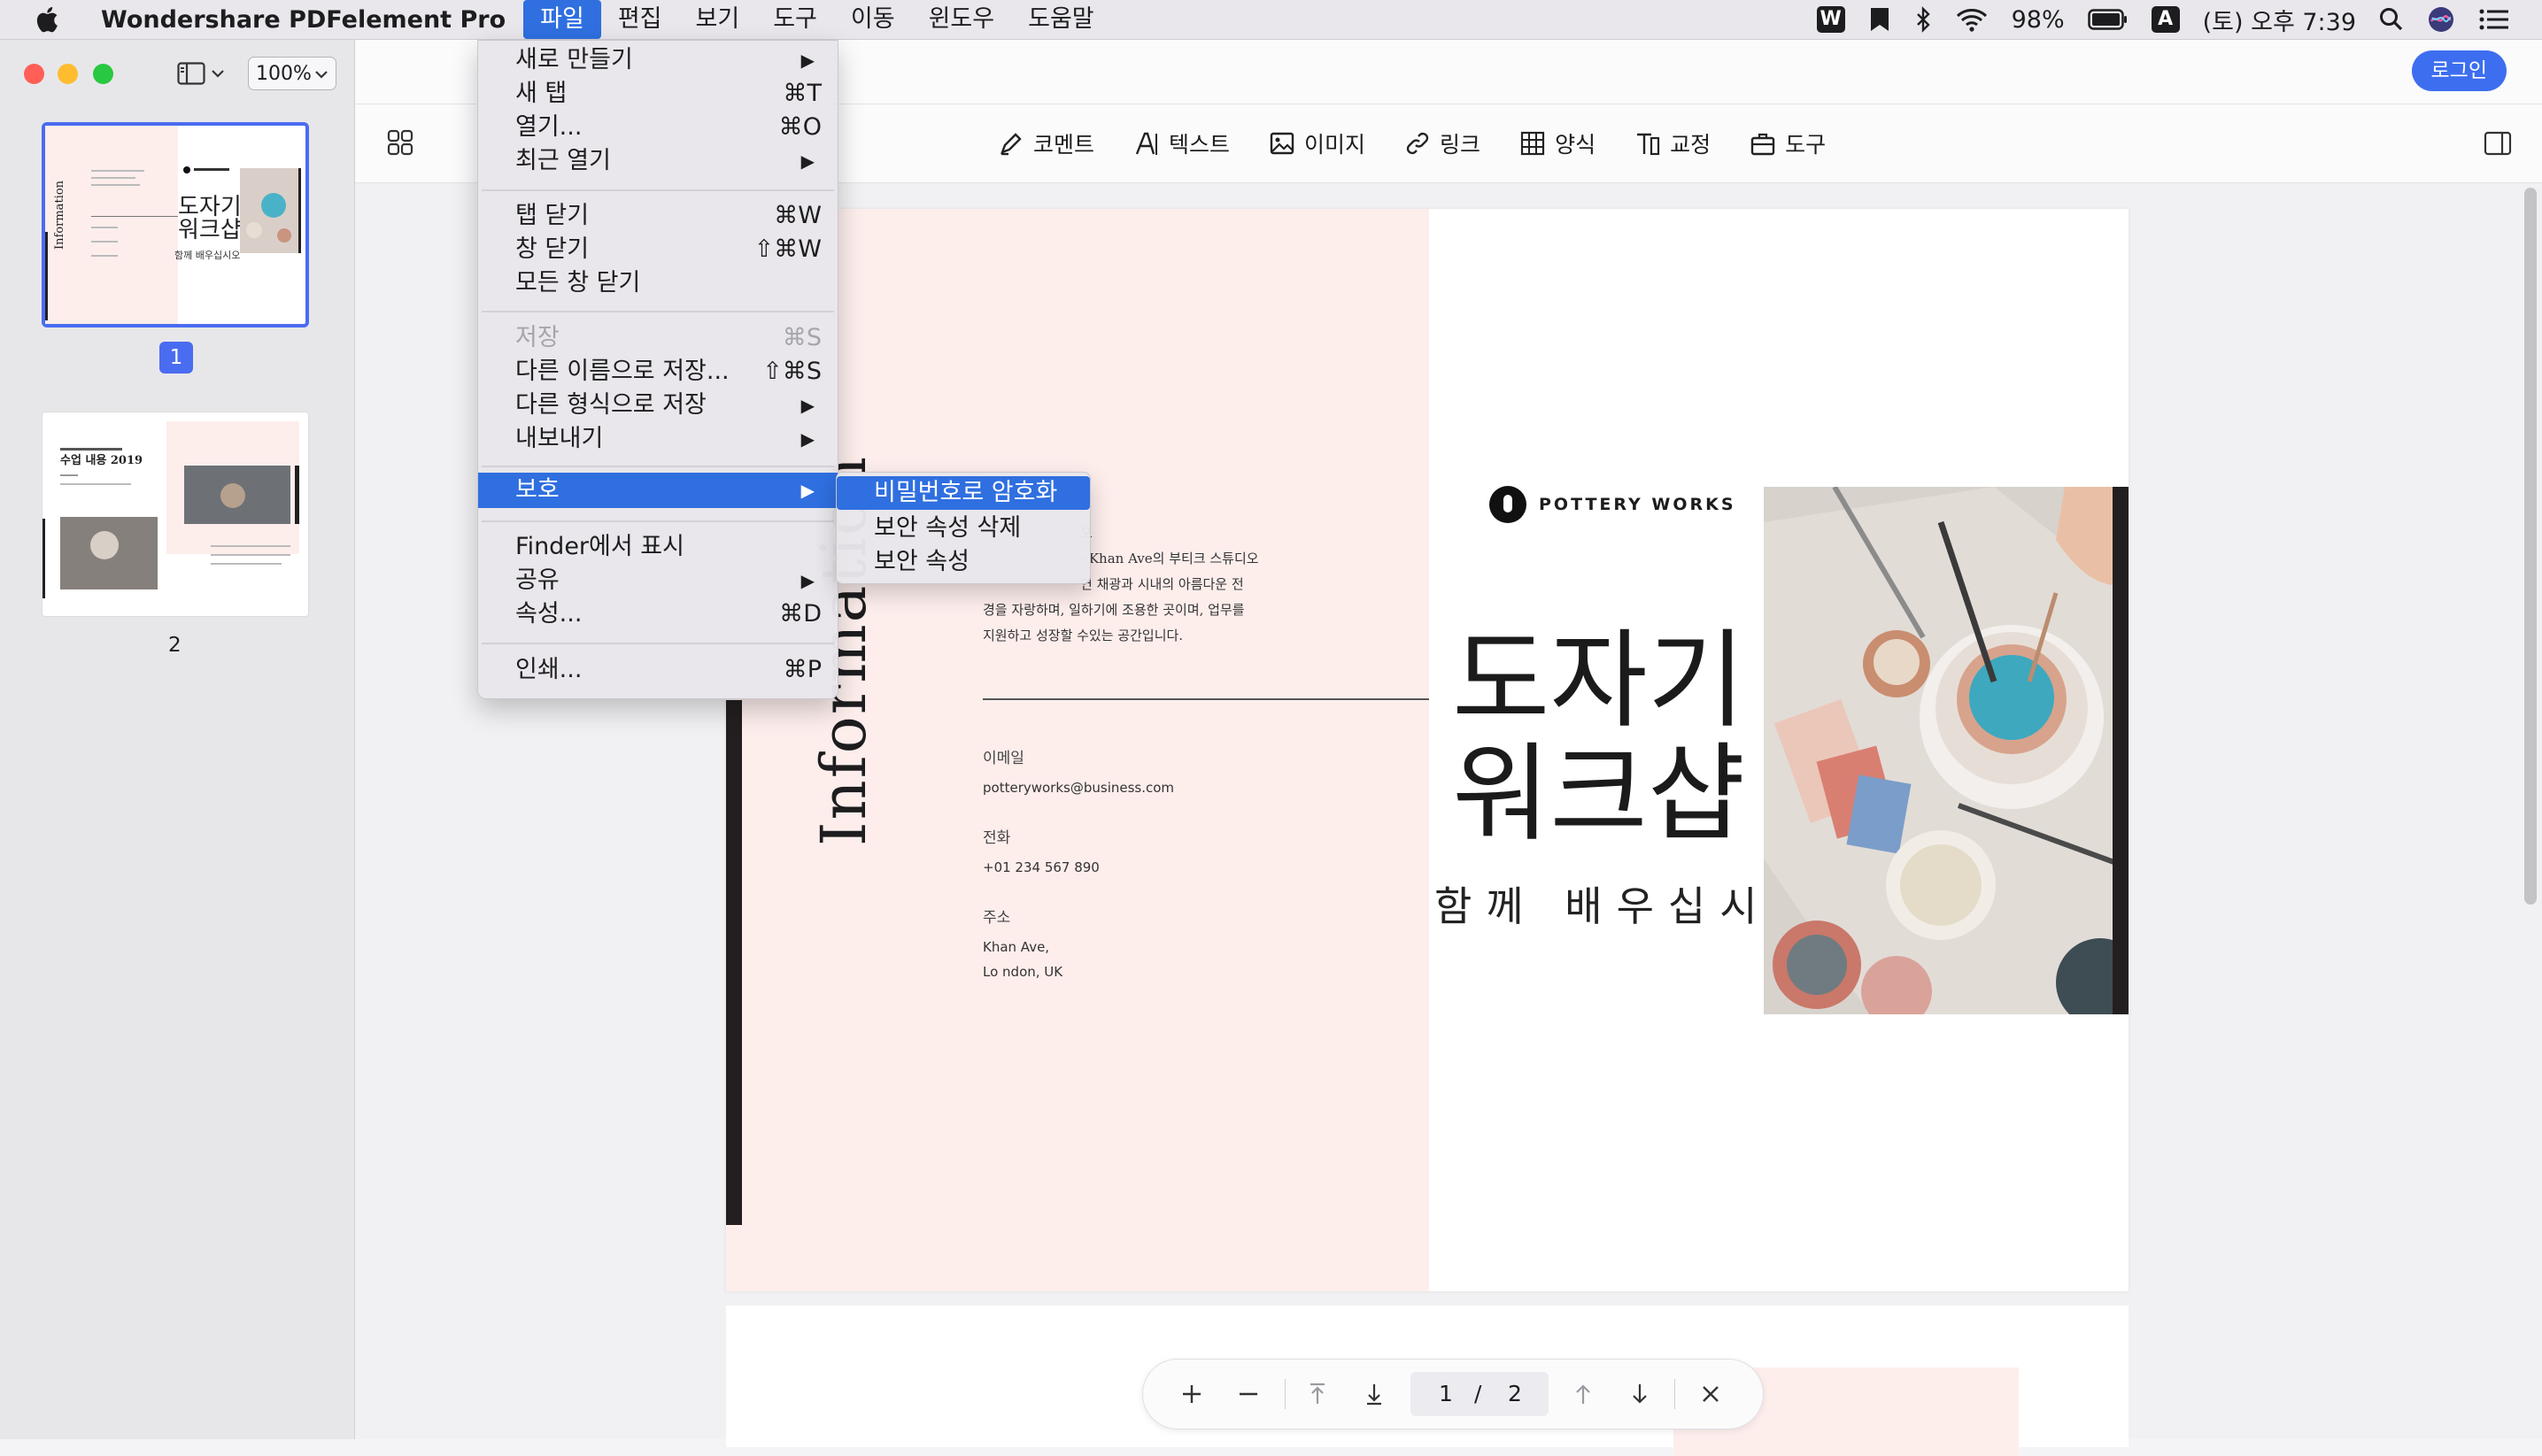  What do you see at coordinates (292, 73) in the screenshot?
I see `zoom-select: 100%` at bounding box center [292, 73].